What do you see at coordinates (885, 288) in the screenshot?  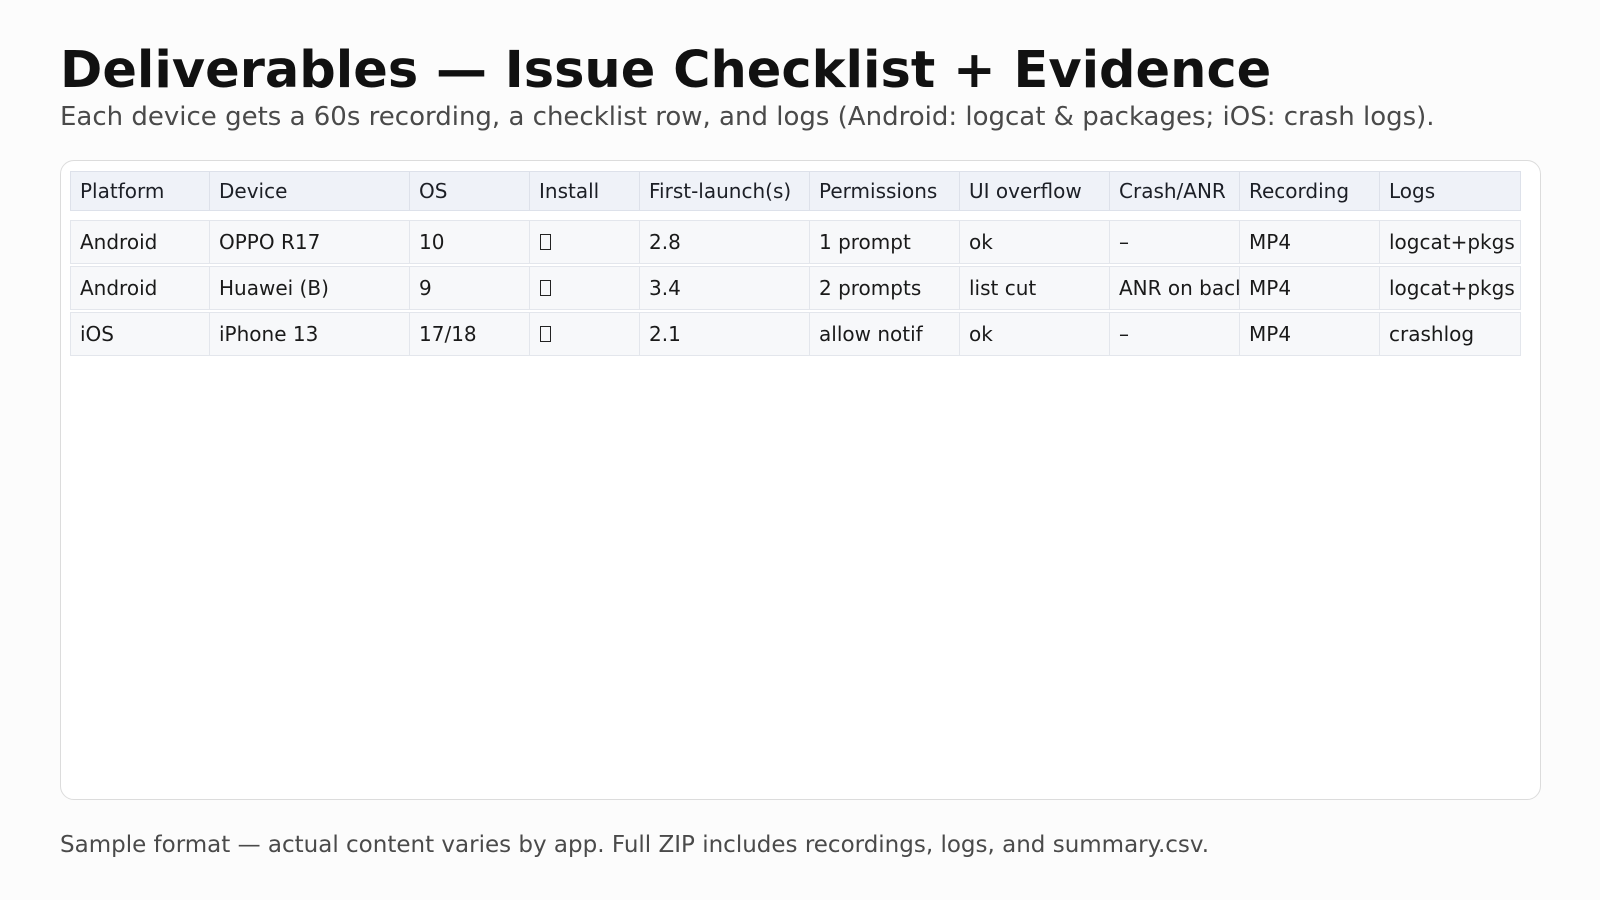 I see `cell-permissions: 2 prompts` at bounding box center [885, 288].